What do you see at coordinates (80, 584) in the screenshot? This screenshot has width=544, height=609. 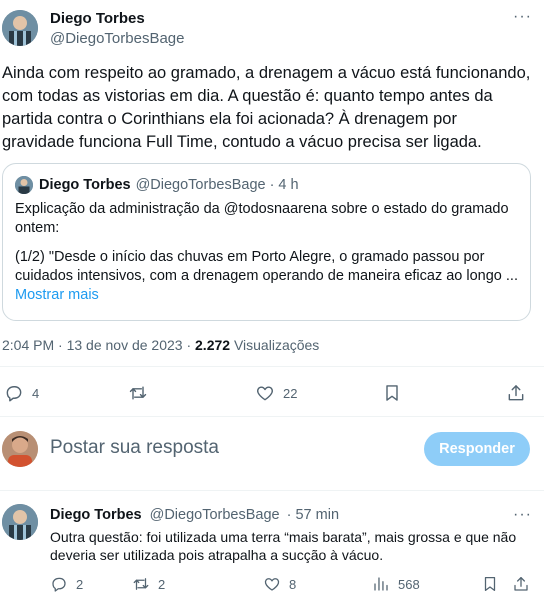 I see `reply-count: 2` at bounding box center [80, 584].